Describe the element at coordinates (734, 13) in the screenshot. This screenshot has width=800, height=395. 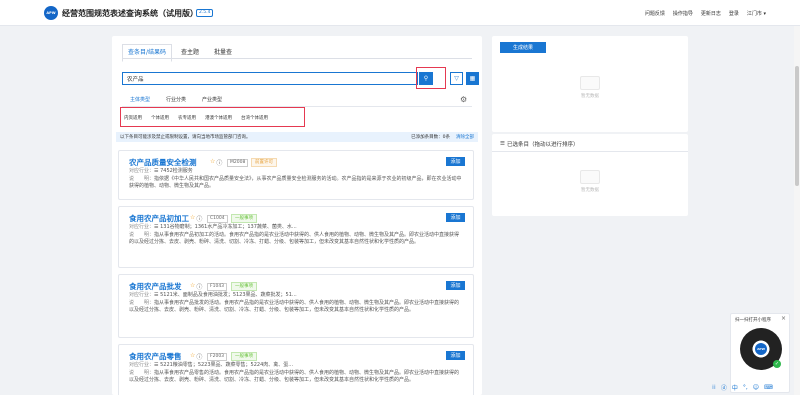
I see `nav-login: 登录` at that location.